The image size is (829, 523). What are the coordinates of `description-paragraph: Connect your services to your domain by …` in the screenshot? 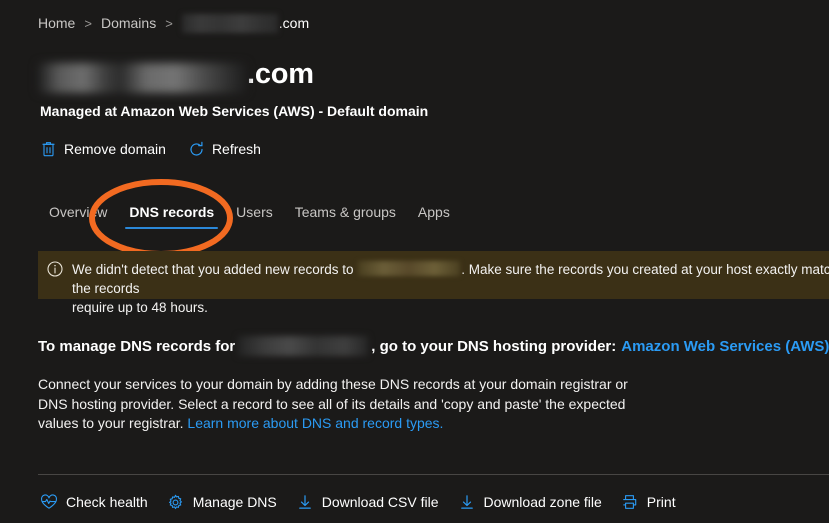 It's located at (338, 404).